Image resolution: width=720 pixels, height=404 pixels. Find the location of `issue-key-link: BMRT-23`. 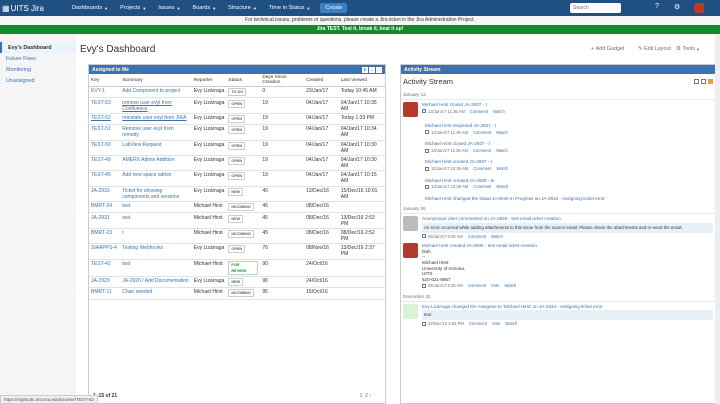

issue-key-link: BMRT-23 is located at coordinates (101, 233).